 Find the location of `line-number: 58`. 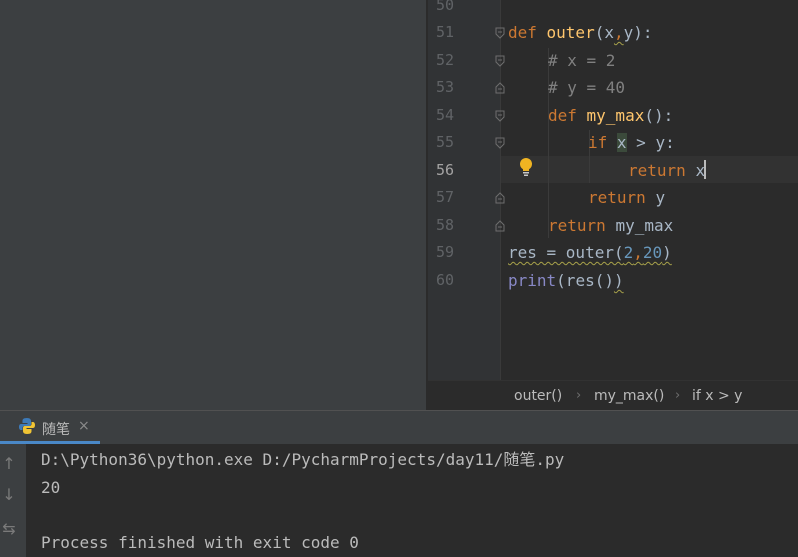

line-number: 58 is located at coordinates (444, 225).